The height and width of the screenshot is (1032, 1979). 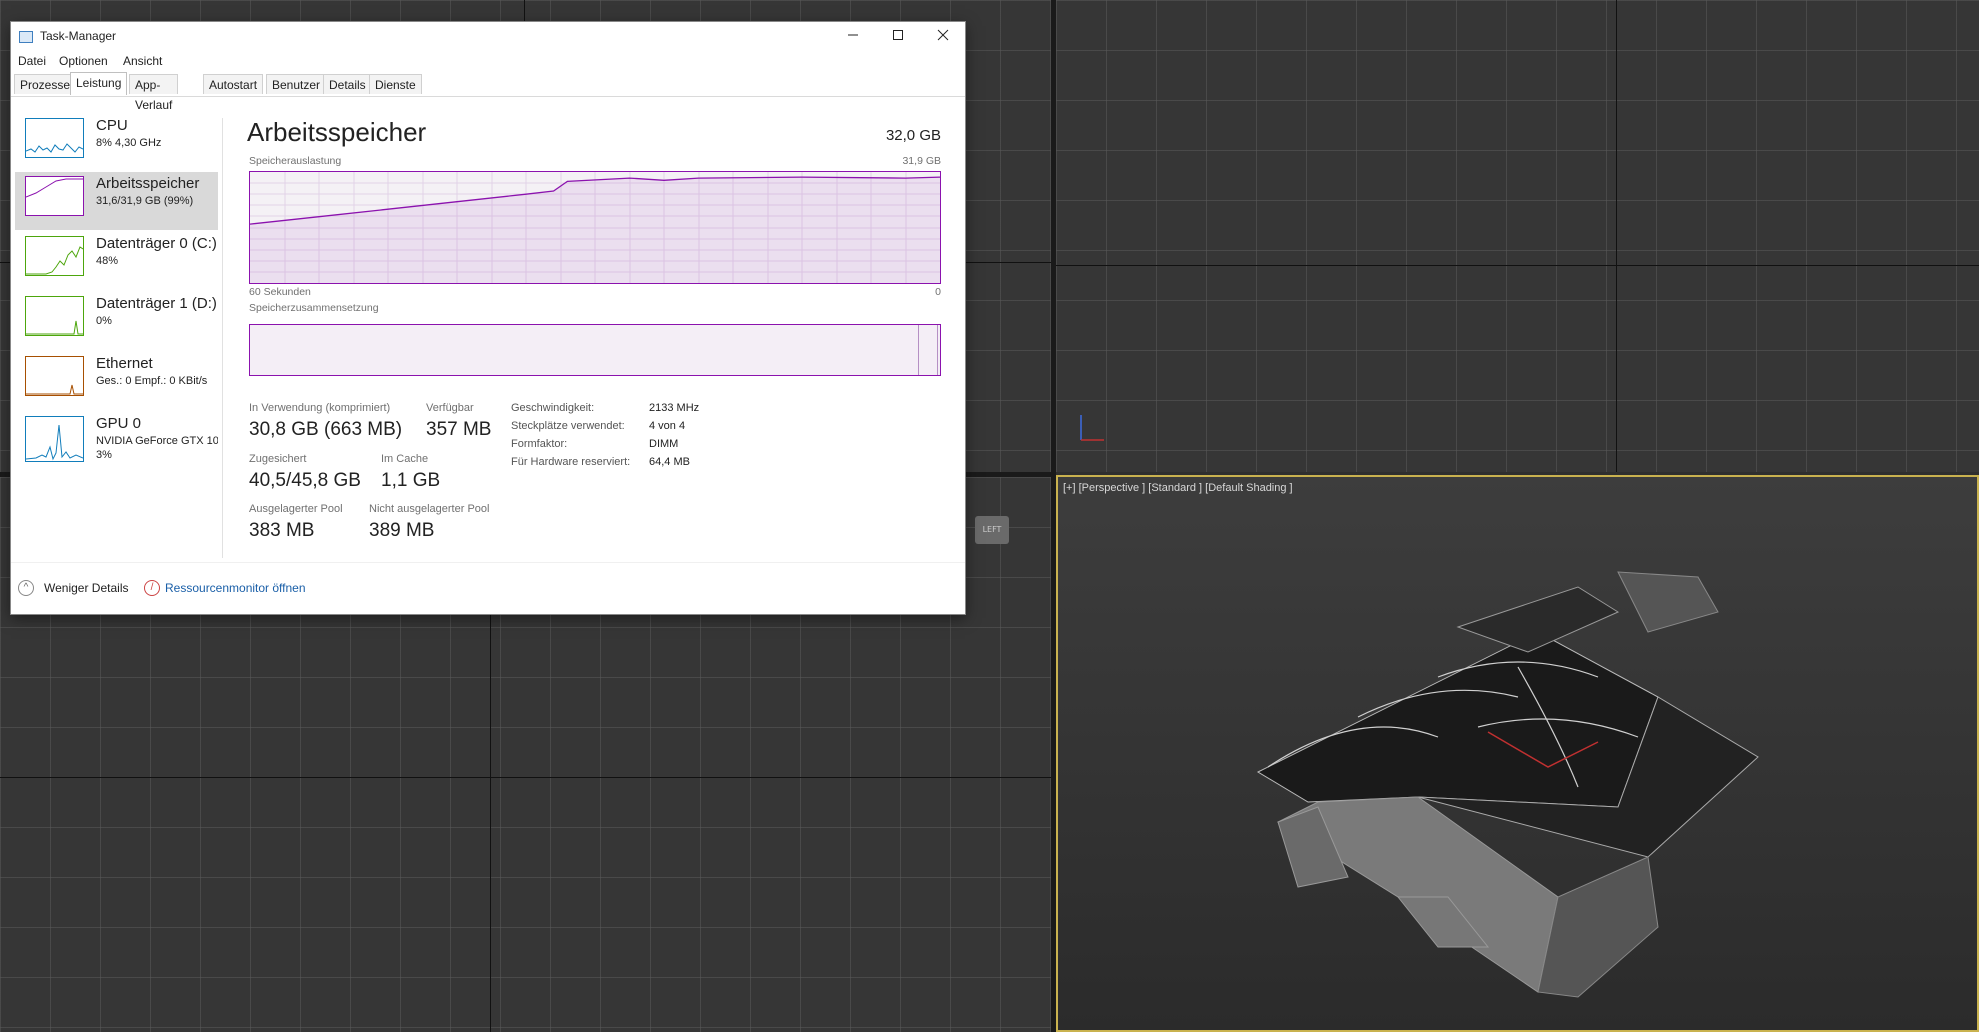 What do you see at coordinates (488, 562) in the screenshot?
I see `footer-divider` at bounding box center [488, 562].